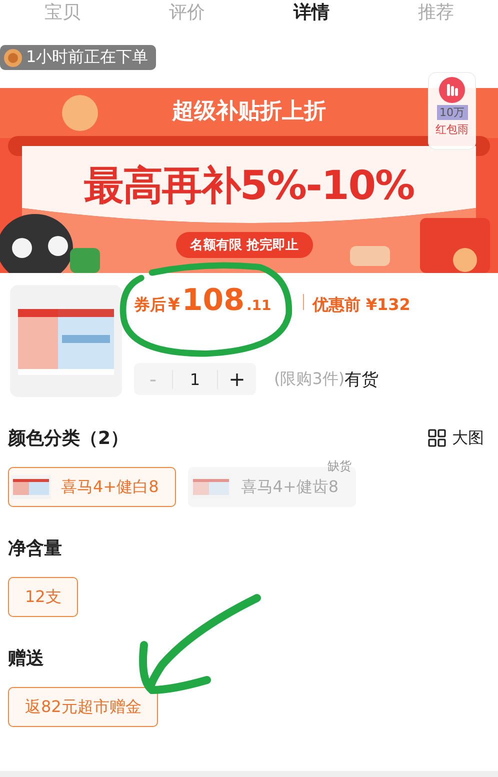  What do you see at coordinates (436, 12) in the screenshot?
I see `tab: 推荐` at bounding box center [436, 12].